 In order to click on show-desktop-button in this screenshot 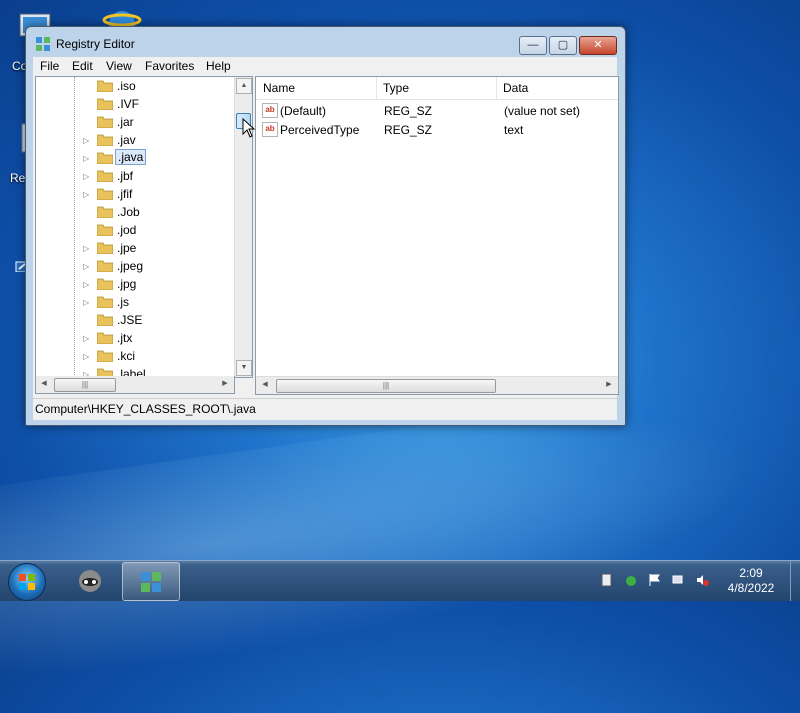, I will do `click(795, 581)`.